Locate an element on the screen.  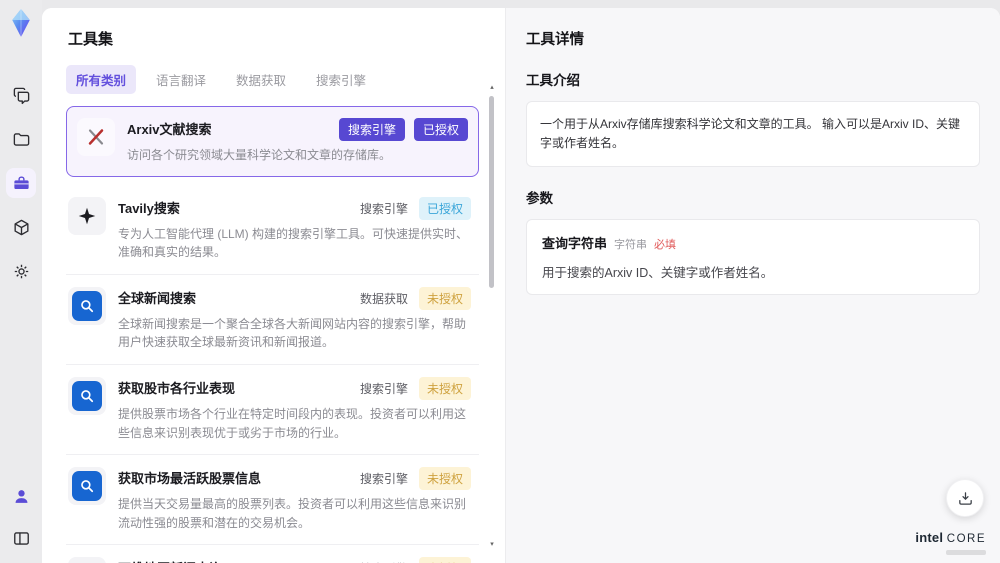
param-name: 查询字符串 is located at coordinates (575, 244).